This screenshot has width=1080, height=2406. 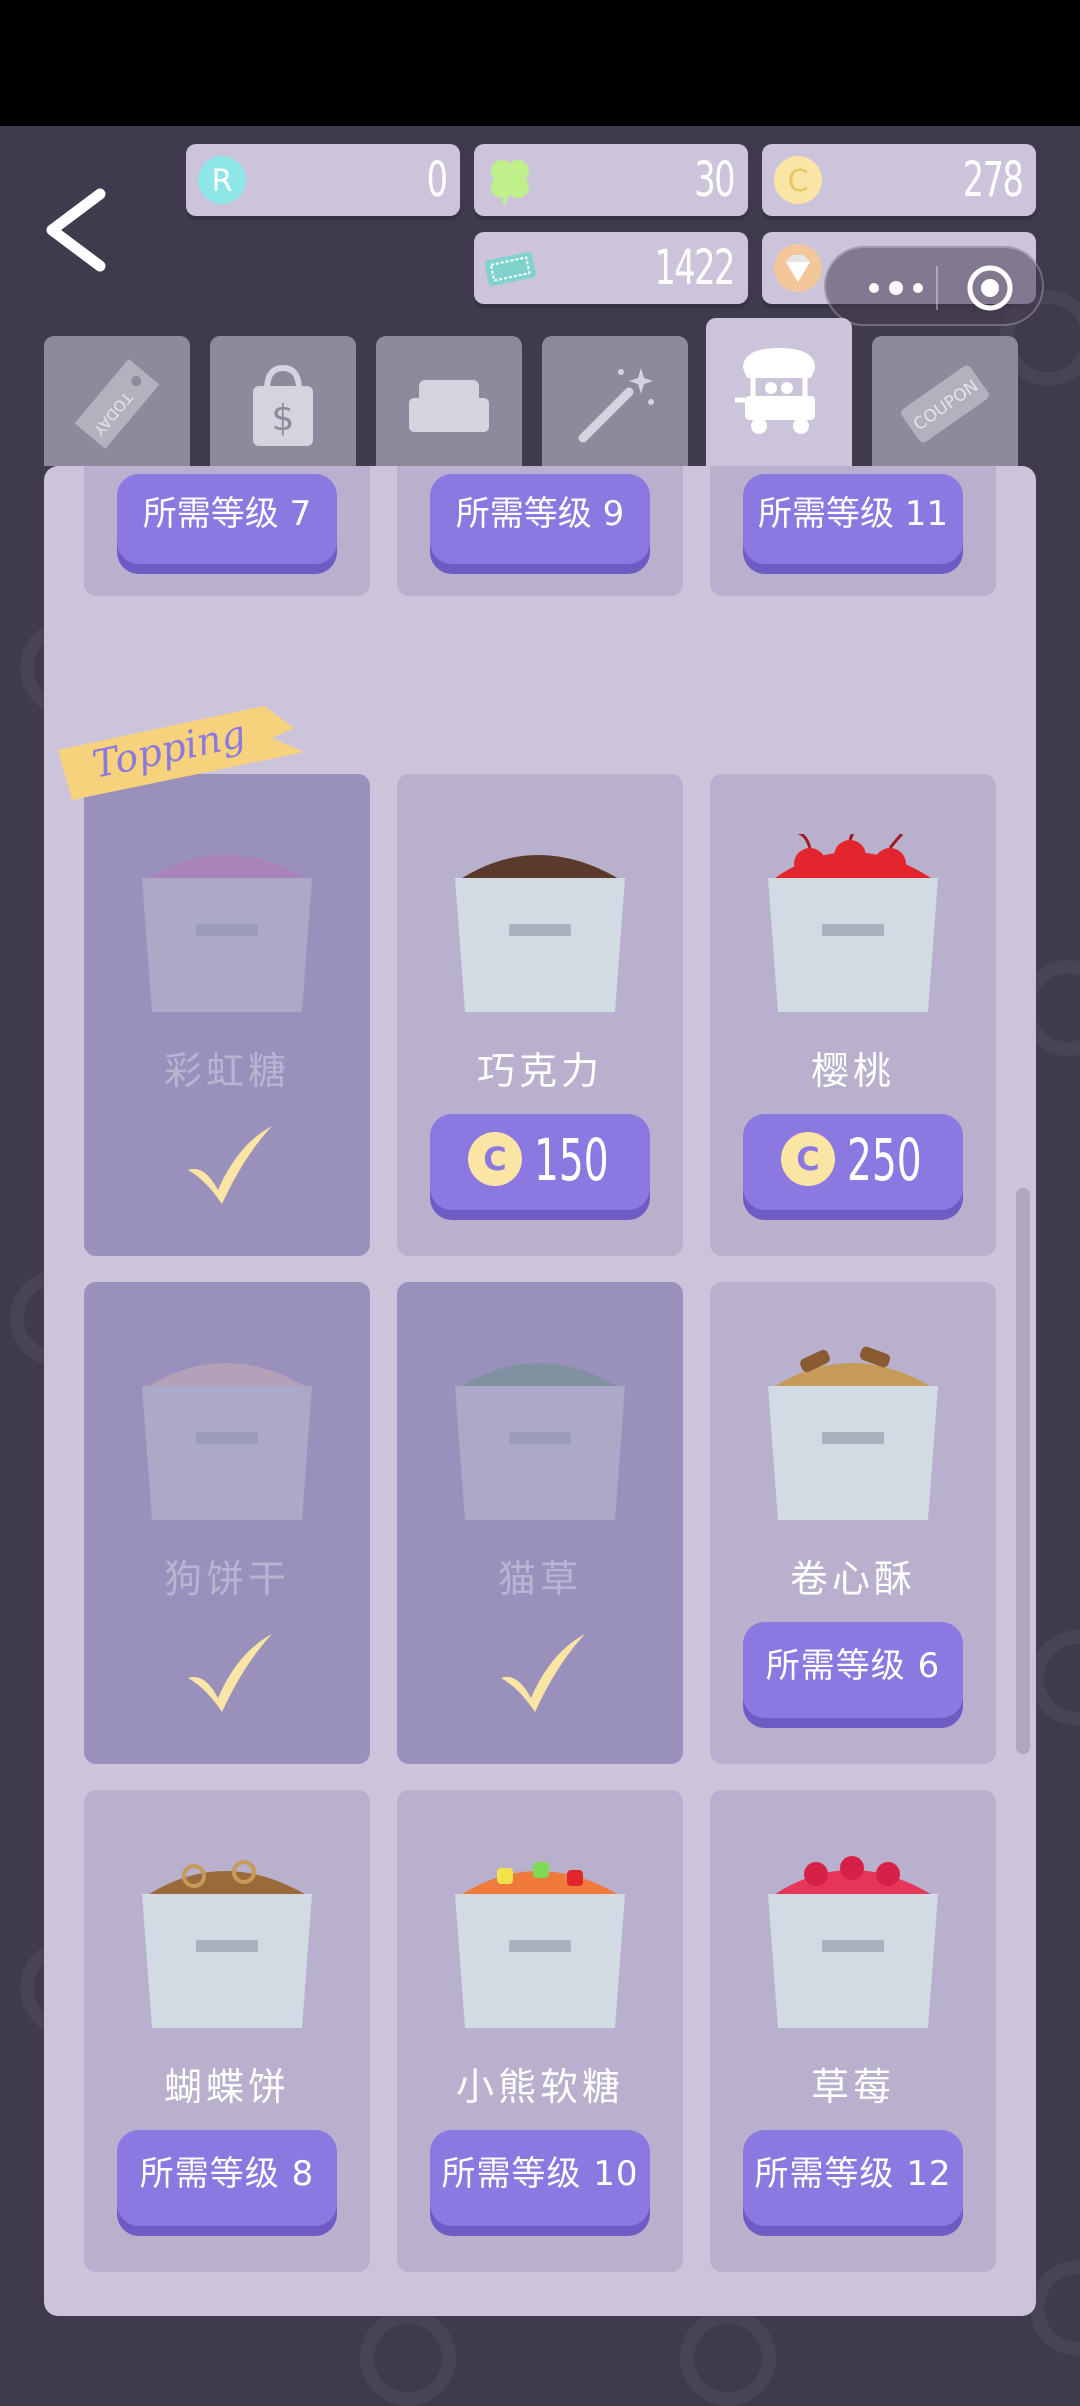 I want to click on topping-card-strawberry: 草莓 所需等级 12, so click(x=853, y=2031).